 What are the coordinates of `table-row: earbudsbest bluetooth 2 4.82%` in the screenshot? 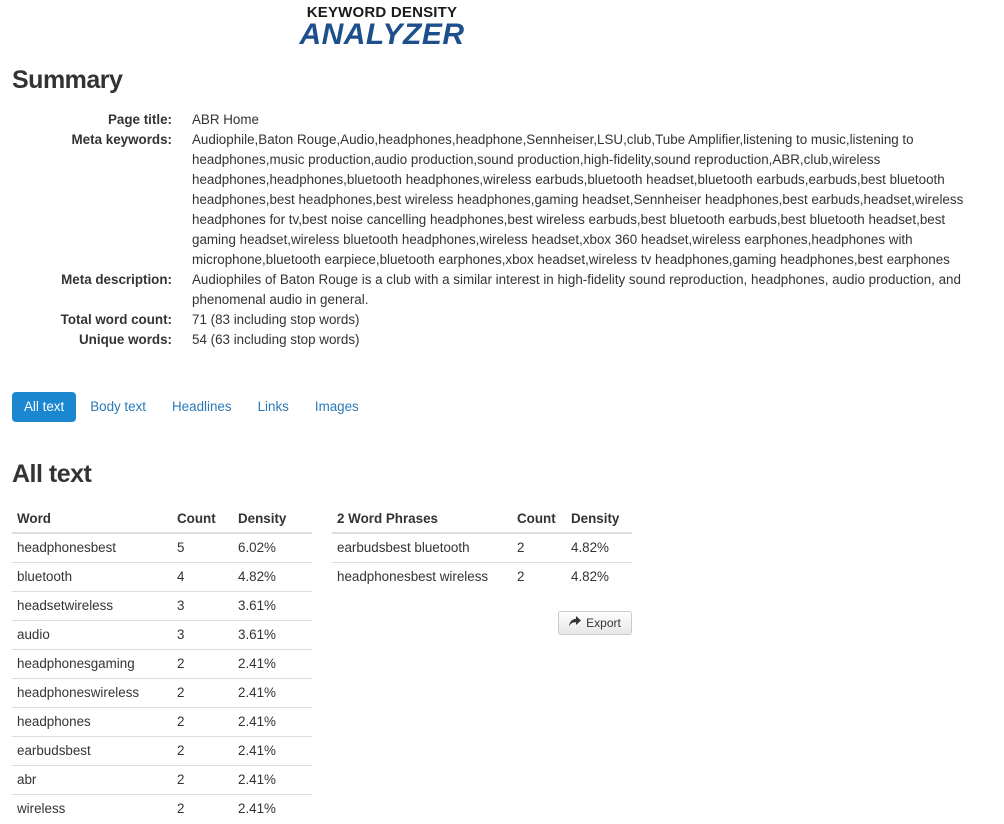 It's located at (482, 547).